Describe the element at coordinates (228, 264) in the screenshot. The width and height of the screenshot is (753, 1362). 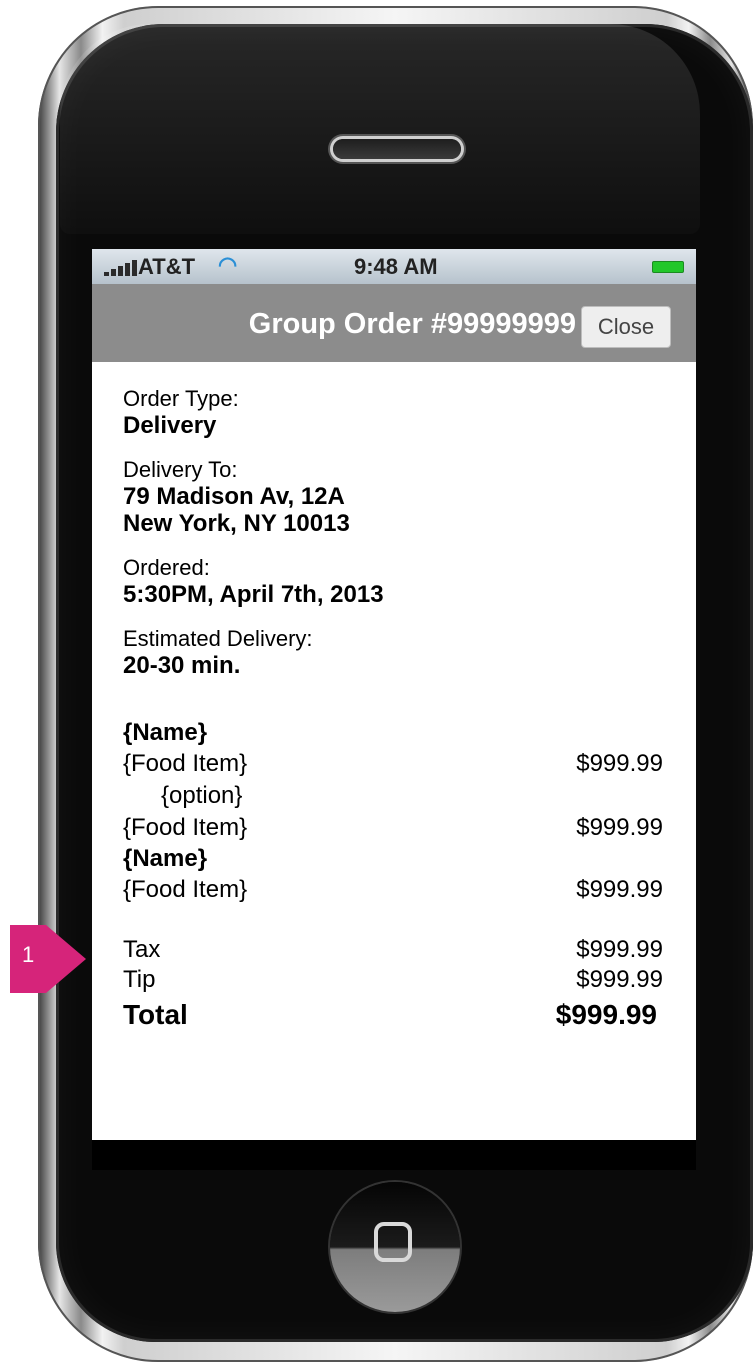
I see `wifi-icon: ◠` at that location.